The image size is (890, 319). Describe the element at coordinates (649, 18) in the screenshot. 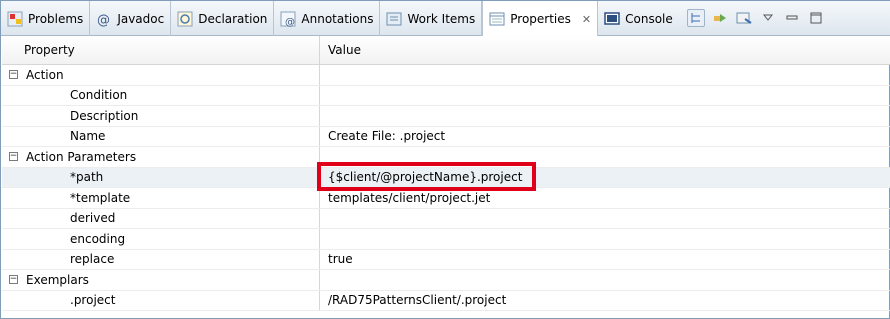

I see `tab-label: Console` at that location.